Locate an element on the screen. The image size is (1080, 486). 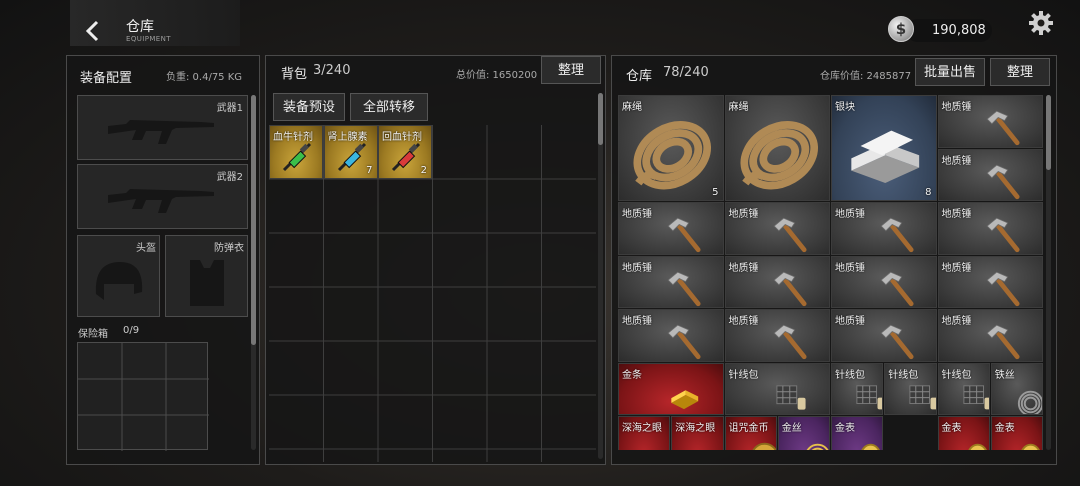
warehouse-item-slot: 金条 is located at coordinates (671, 388).